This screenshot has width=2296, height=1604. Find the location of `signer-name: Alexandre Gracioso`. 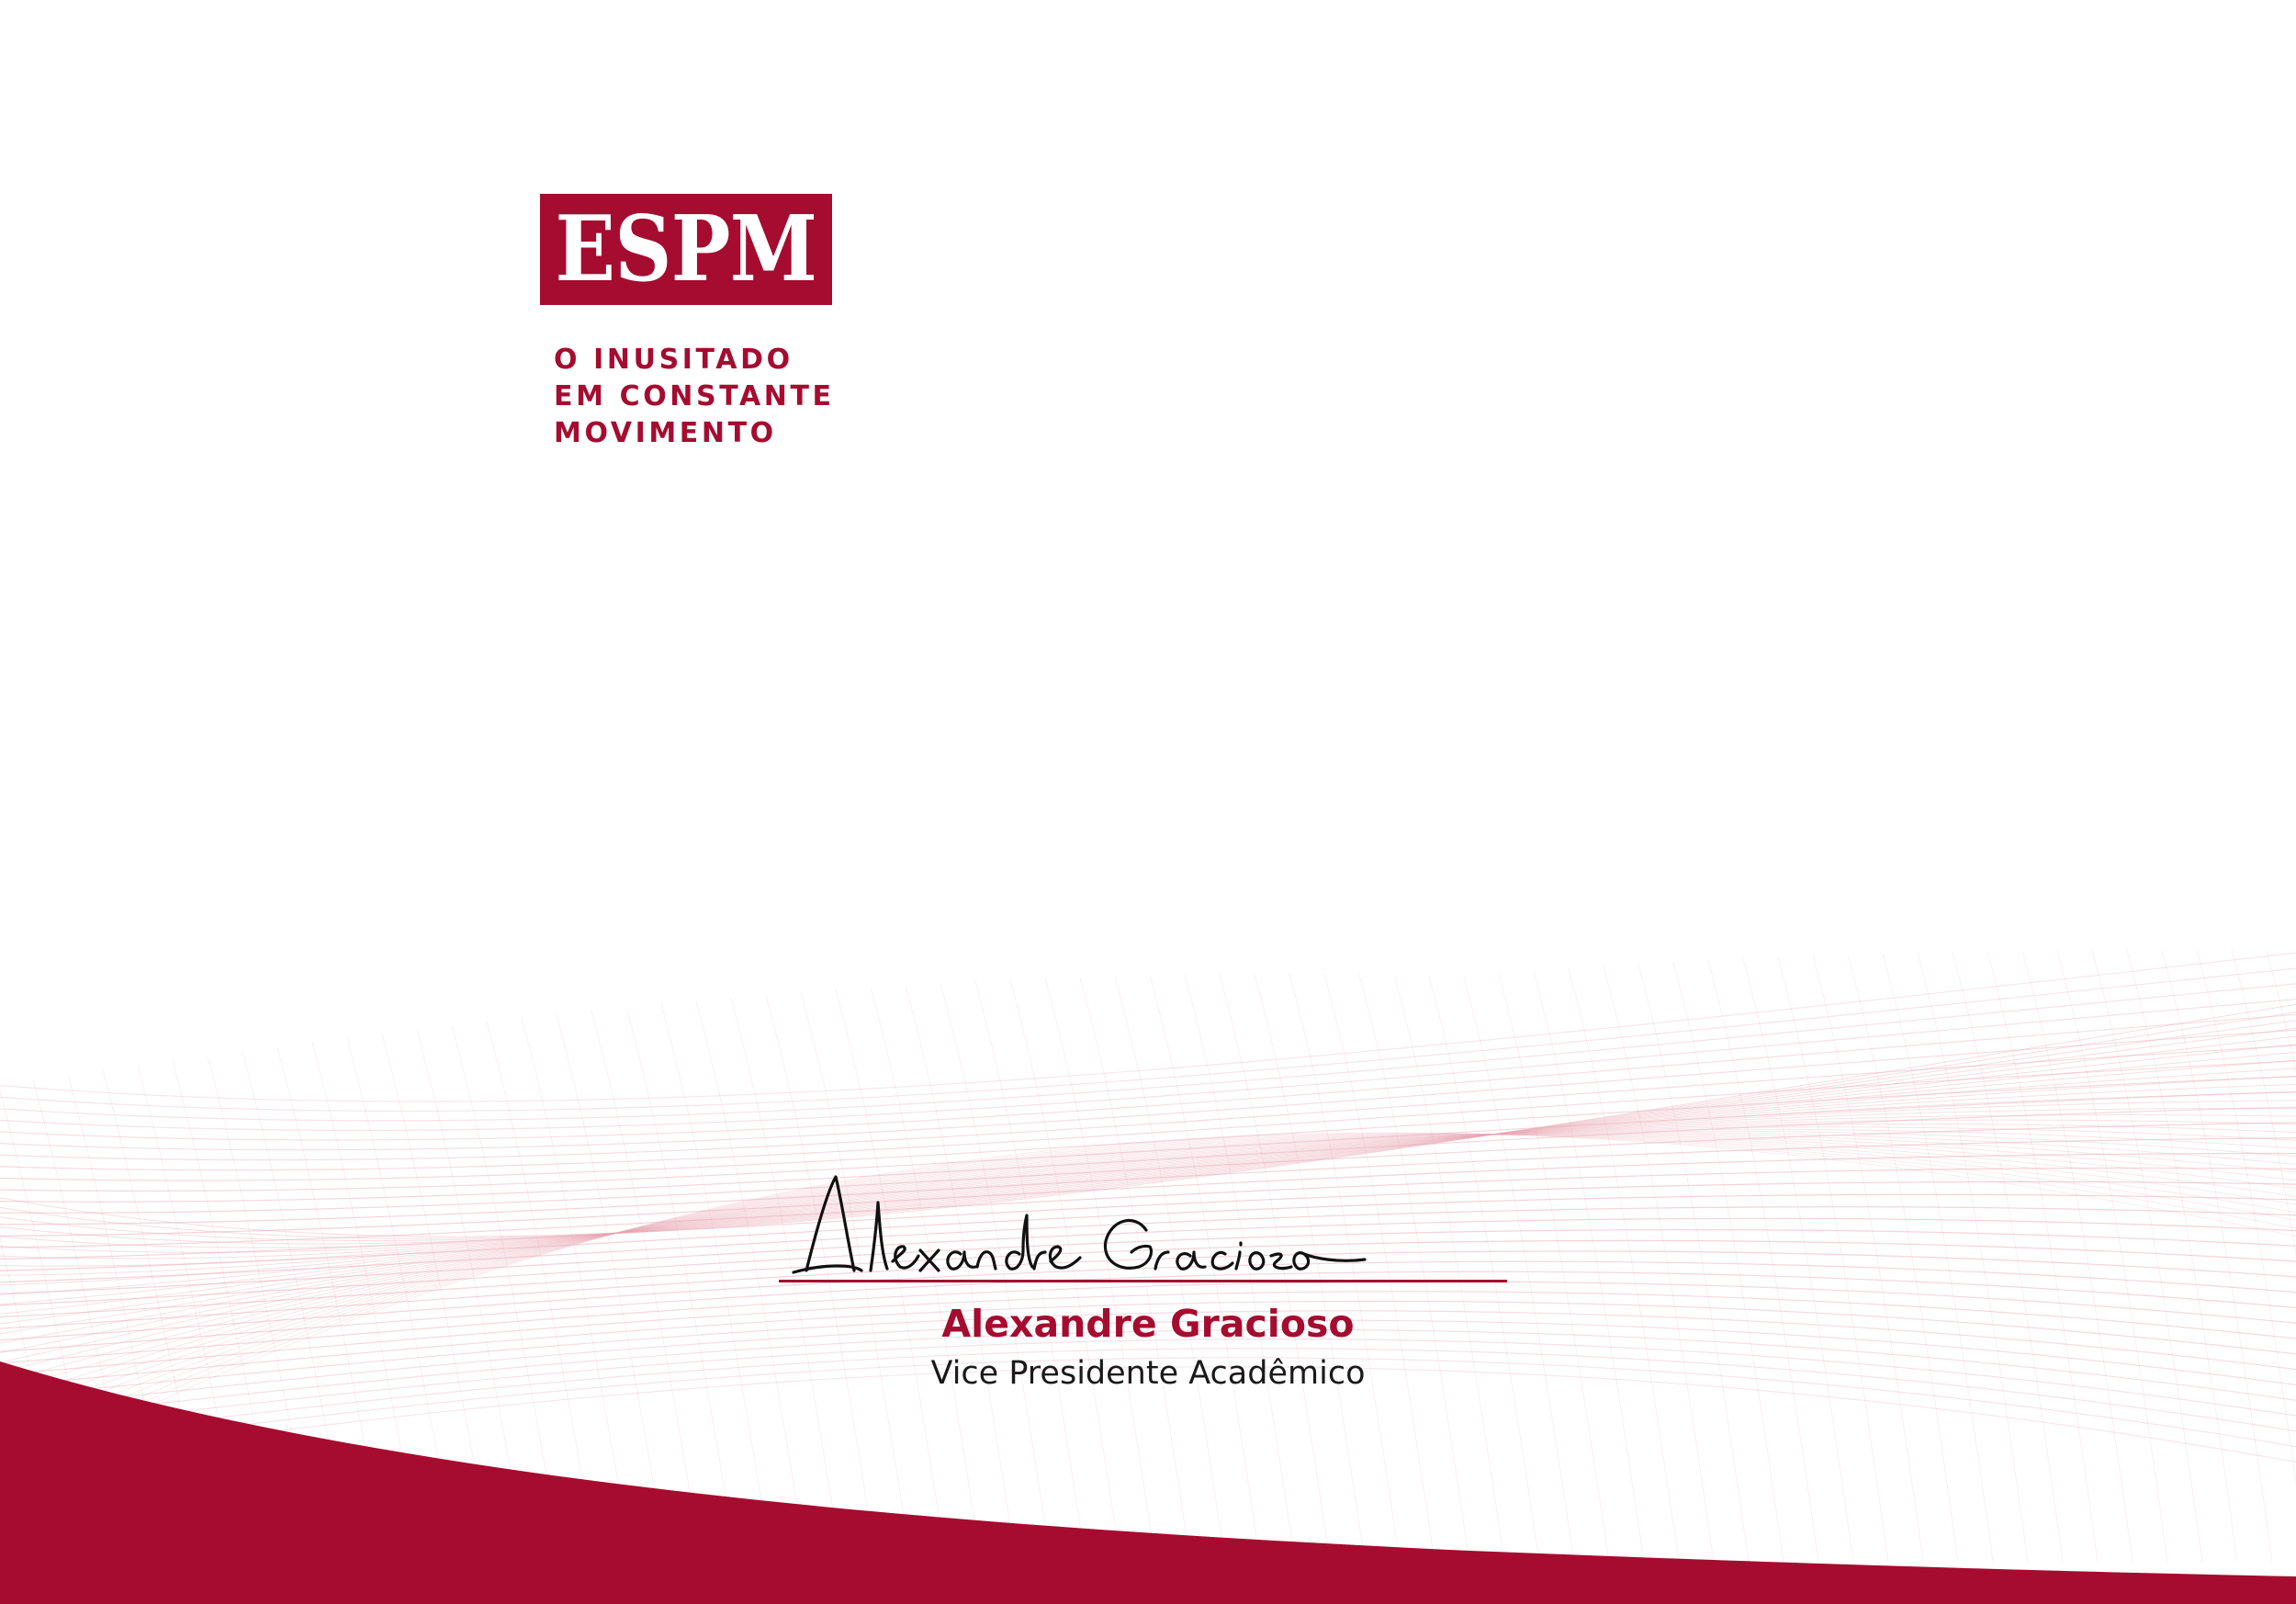

signer-name: Alexandre Gracioso is located at coordinates (1148, 1324).